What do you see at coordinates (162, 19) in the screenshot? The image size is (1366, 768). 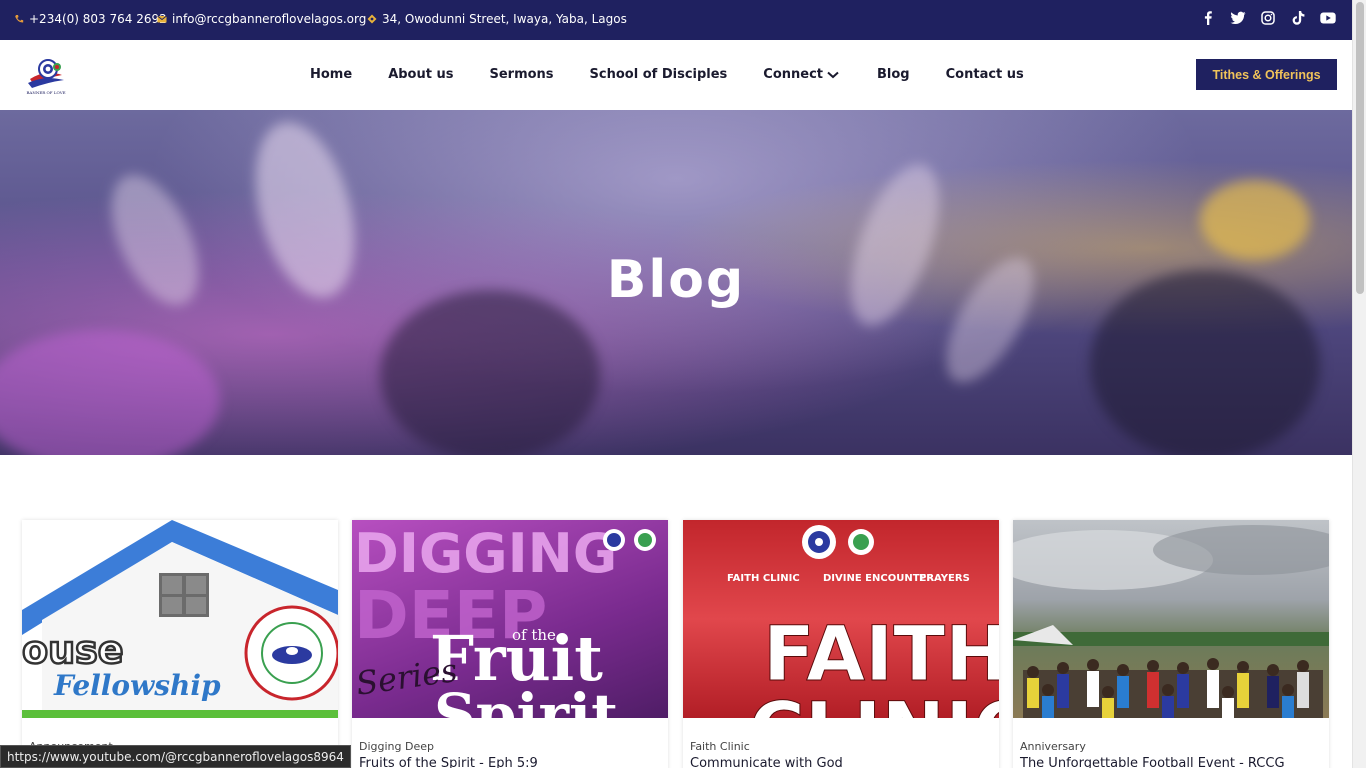 I see `mail-icon` at bounding box center [162, 19].